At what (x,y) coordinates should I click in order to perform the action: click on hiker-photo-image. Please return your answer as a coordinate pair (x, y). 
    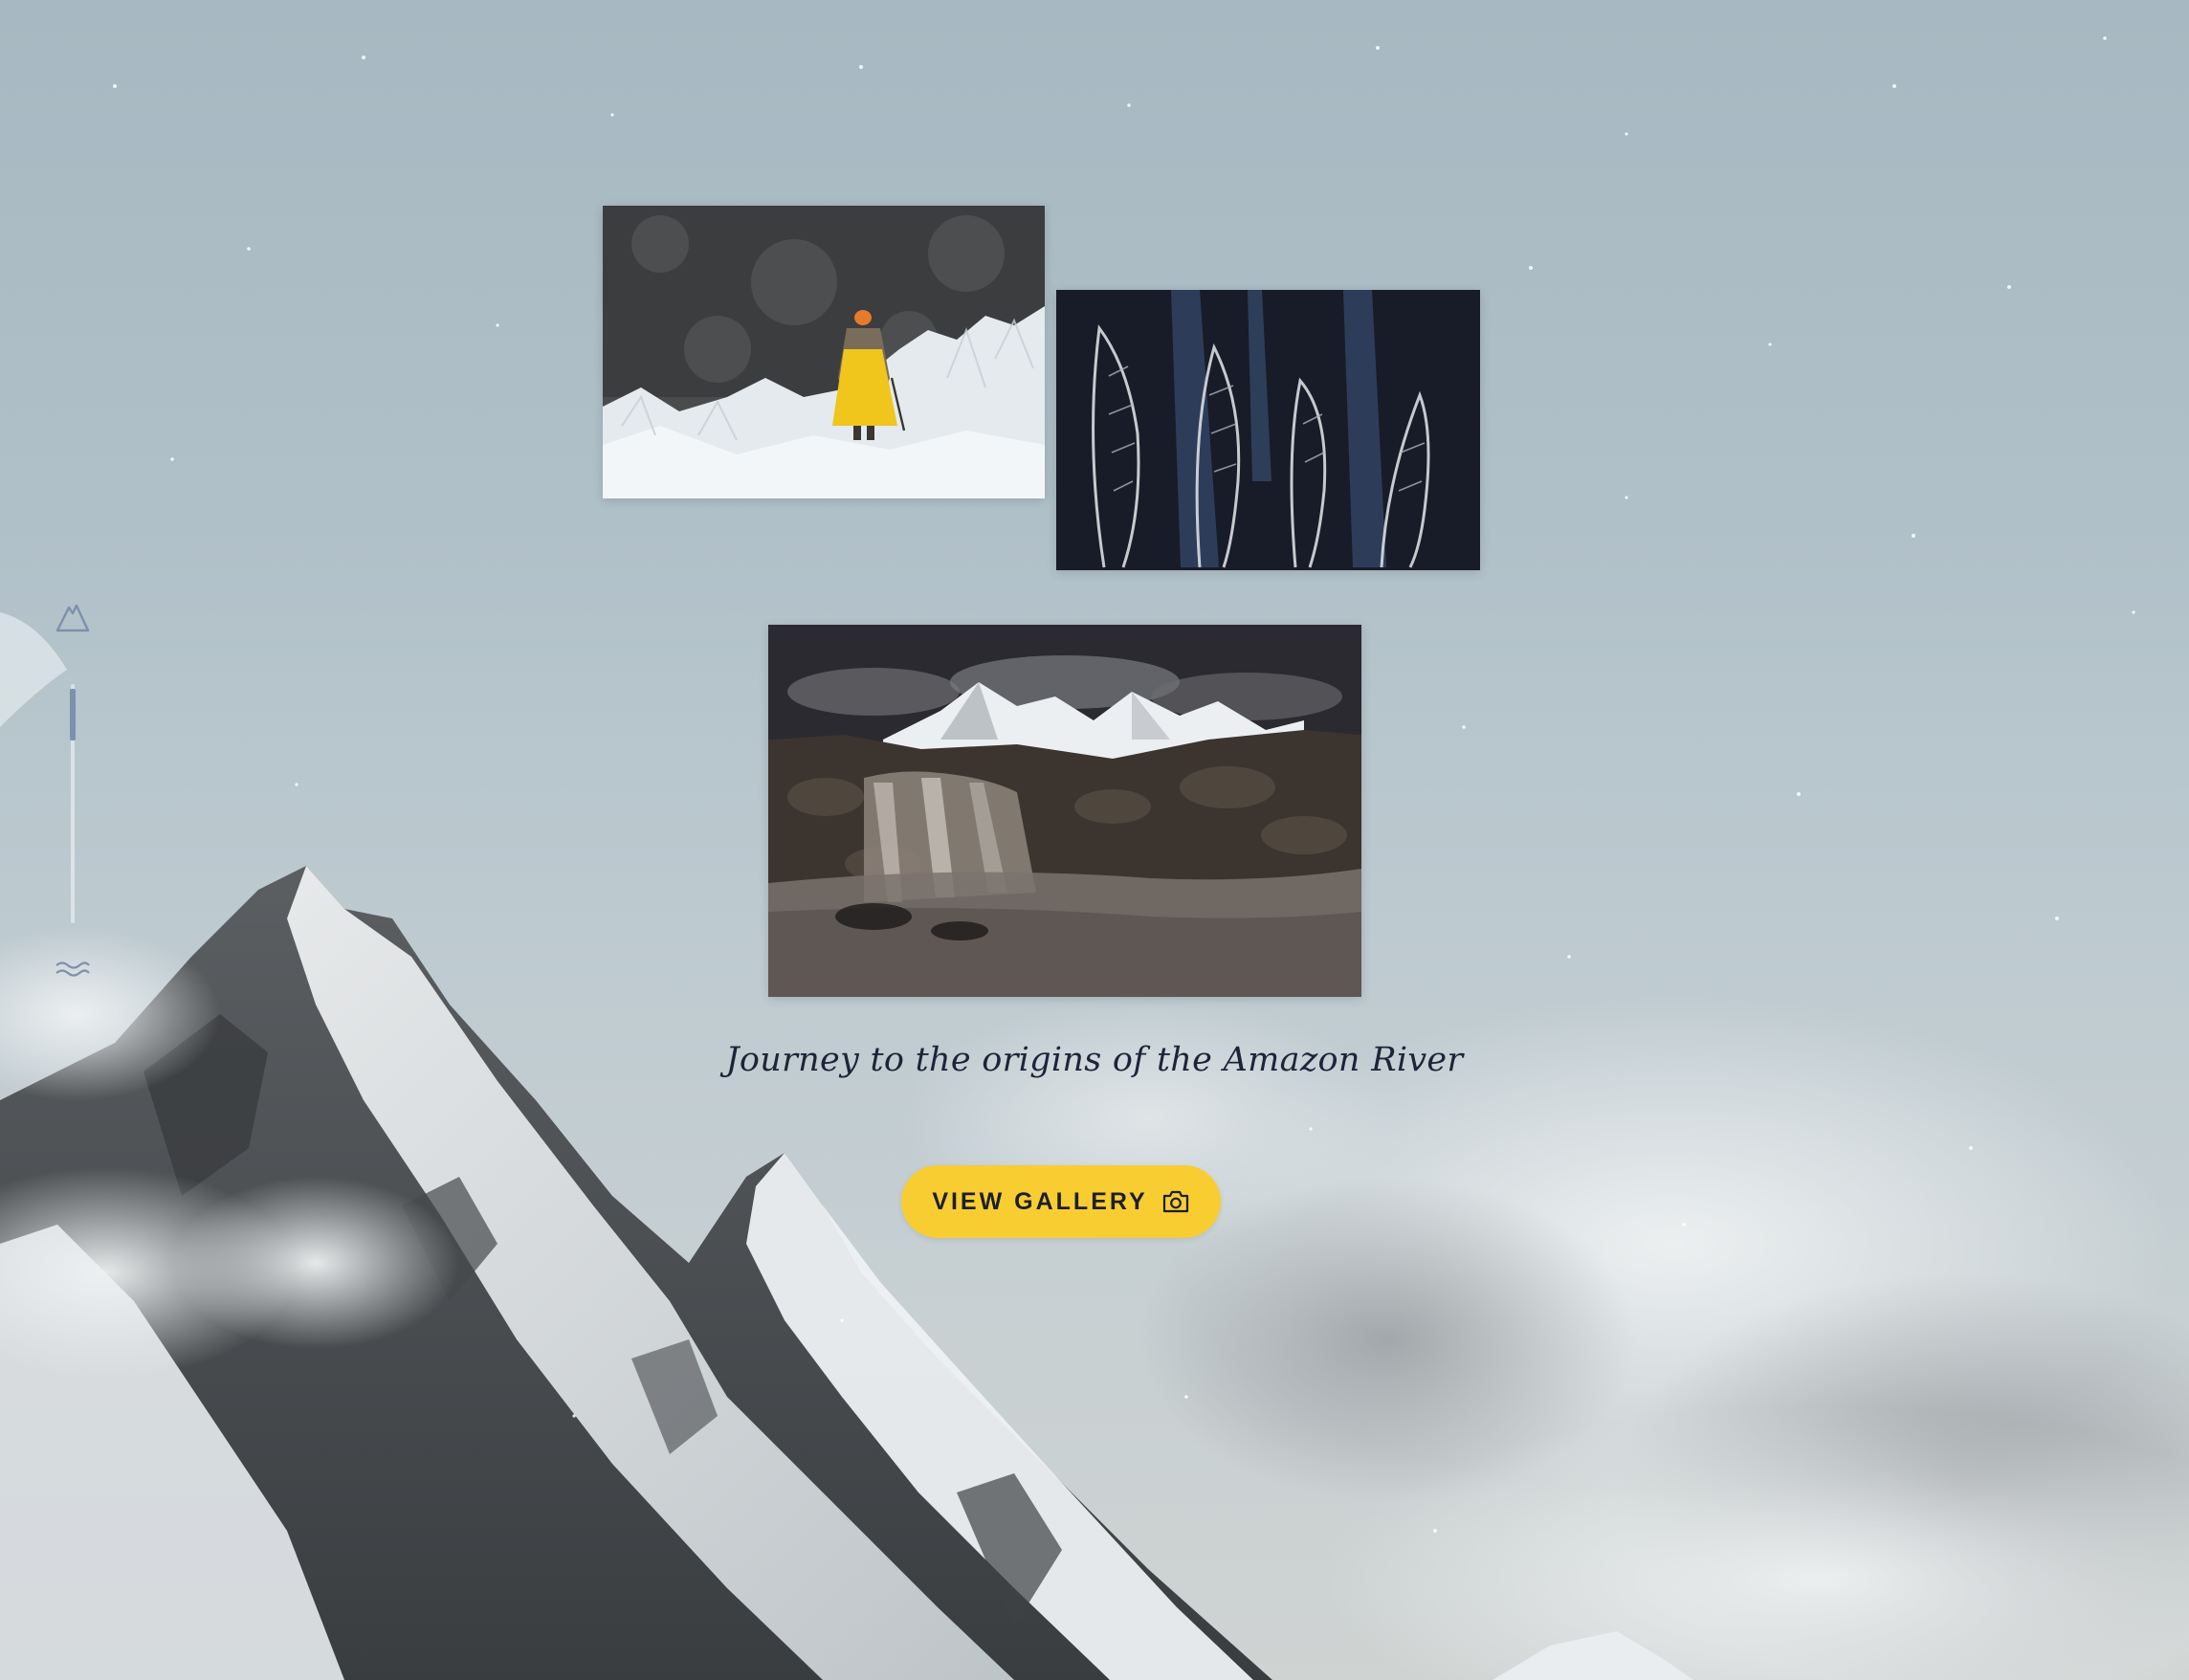
    Looking at the image, I should click on (824, 352).